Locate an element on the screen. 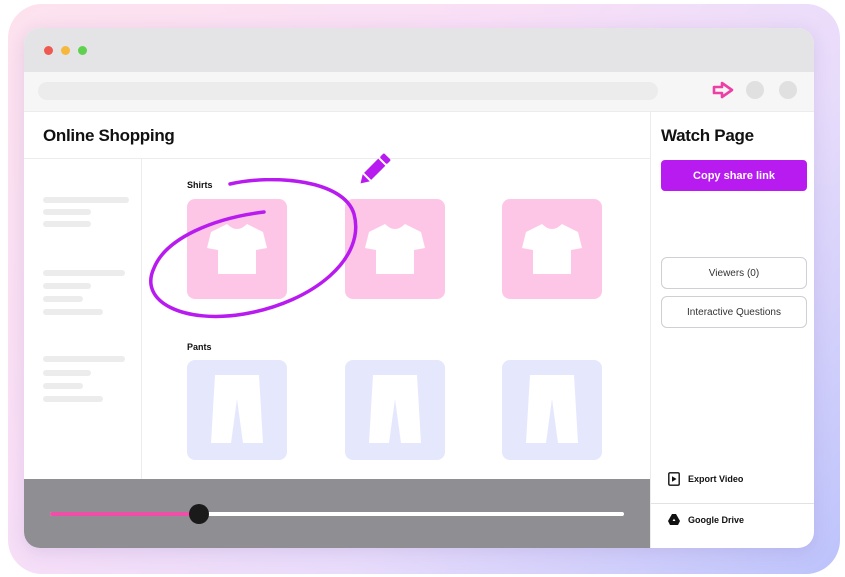  close-window-button is located at coordinates (48, 50).